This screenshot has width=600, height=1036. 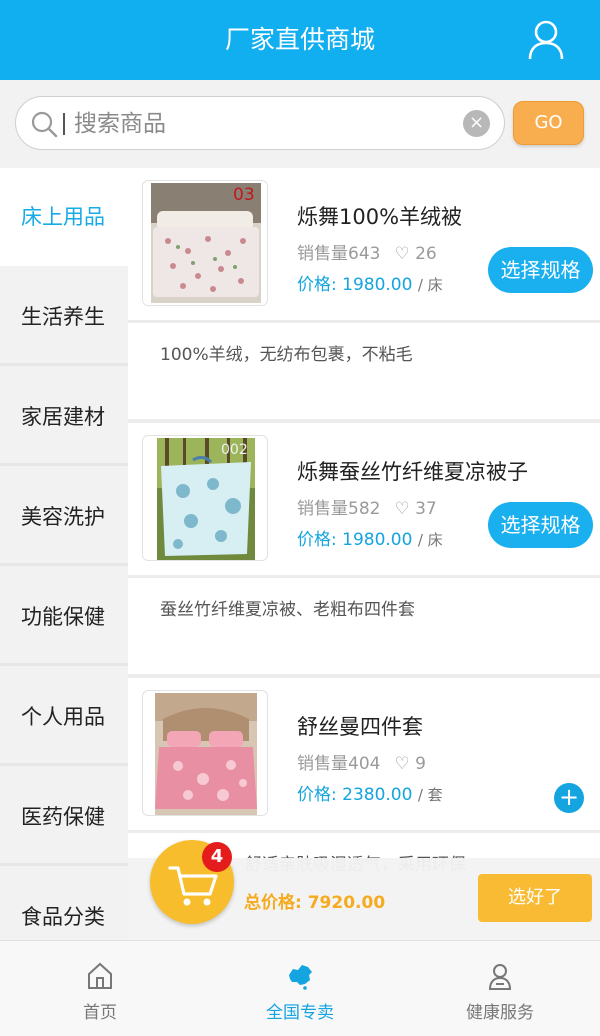 What do you see at coordinates (64, 517) in the screenshot?
I see `sidebar-item-beauty-care: 美容洗护` at bounding box center [64, 517].